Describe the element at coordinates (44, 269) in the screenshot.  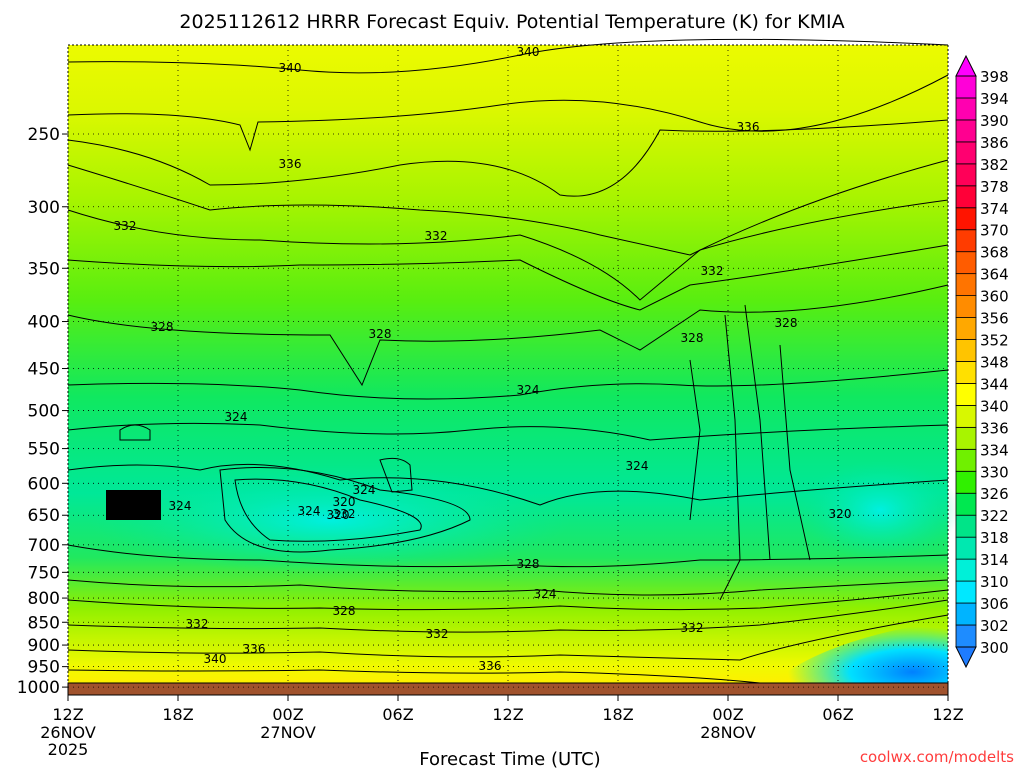
I see `y-tick-label: 350` at that location.